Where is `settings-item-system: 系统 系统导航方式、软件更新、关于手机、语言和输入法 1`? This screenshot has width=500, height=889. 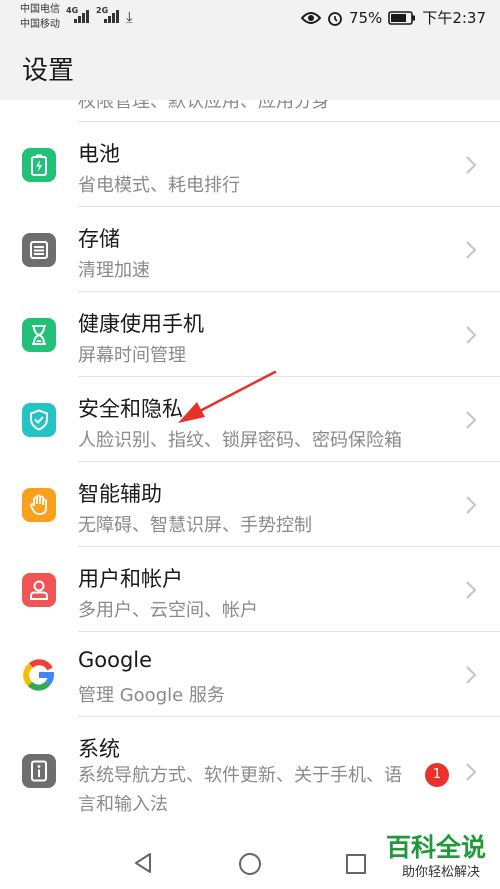
settings-item-system: 系统 系统导航方式、软件更新、关于手机、语言和输入法 1 is located at coordinates (250, 769).